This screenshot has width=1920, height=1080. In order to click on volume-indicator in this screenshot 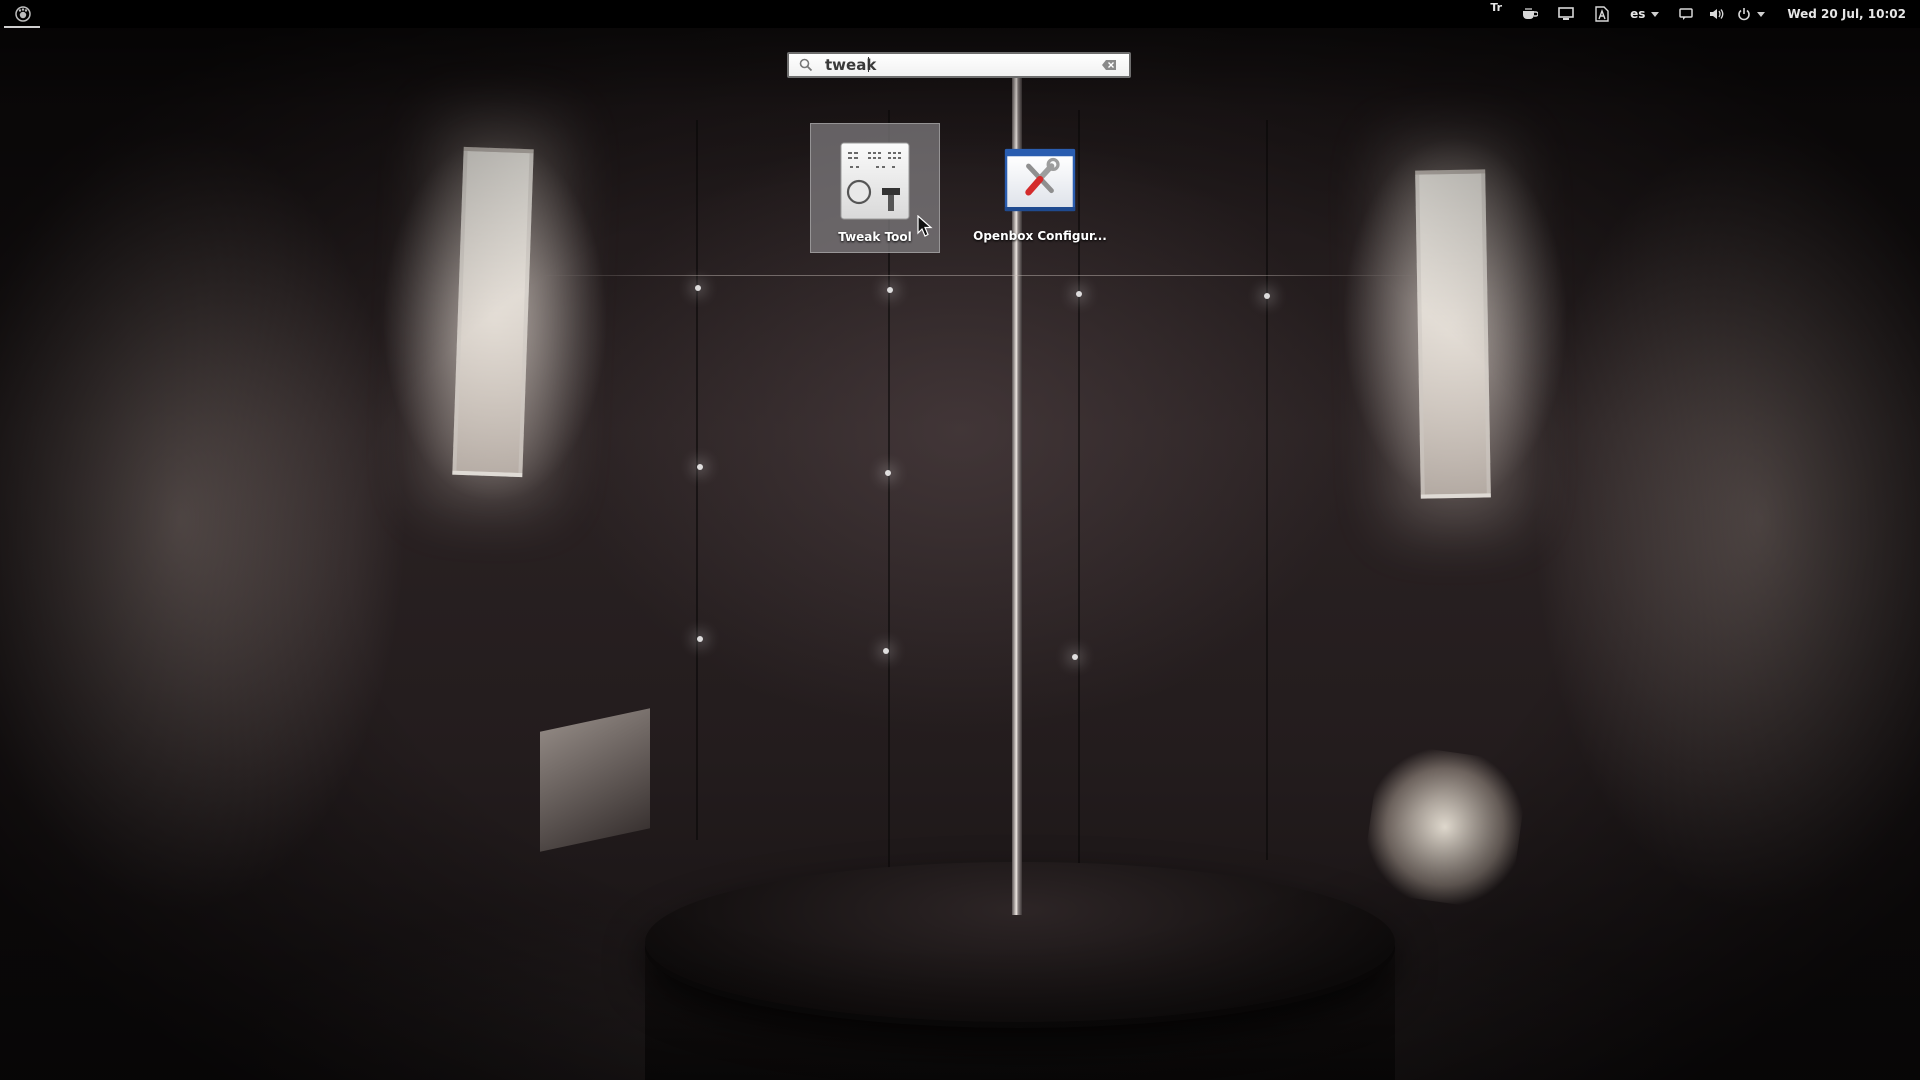, I will do `click(1717, 14)`.